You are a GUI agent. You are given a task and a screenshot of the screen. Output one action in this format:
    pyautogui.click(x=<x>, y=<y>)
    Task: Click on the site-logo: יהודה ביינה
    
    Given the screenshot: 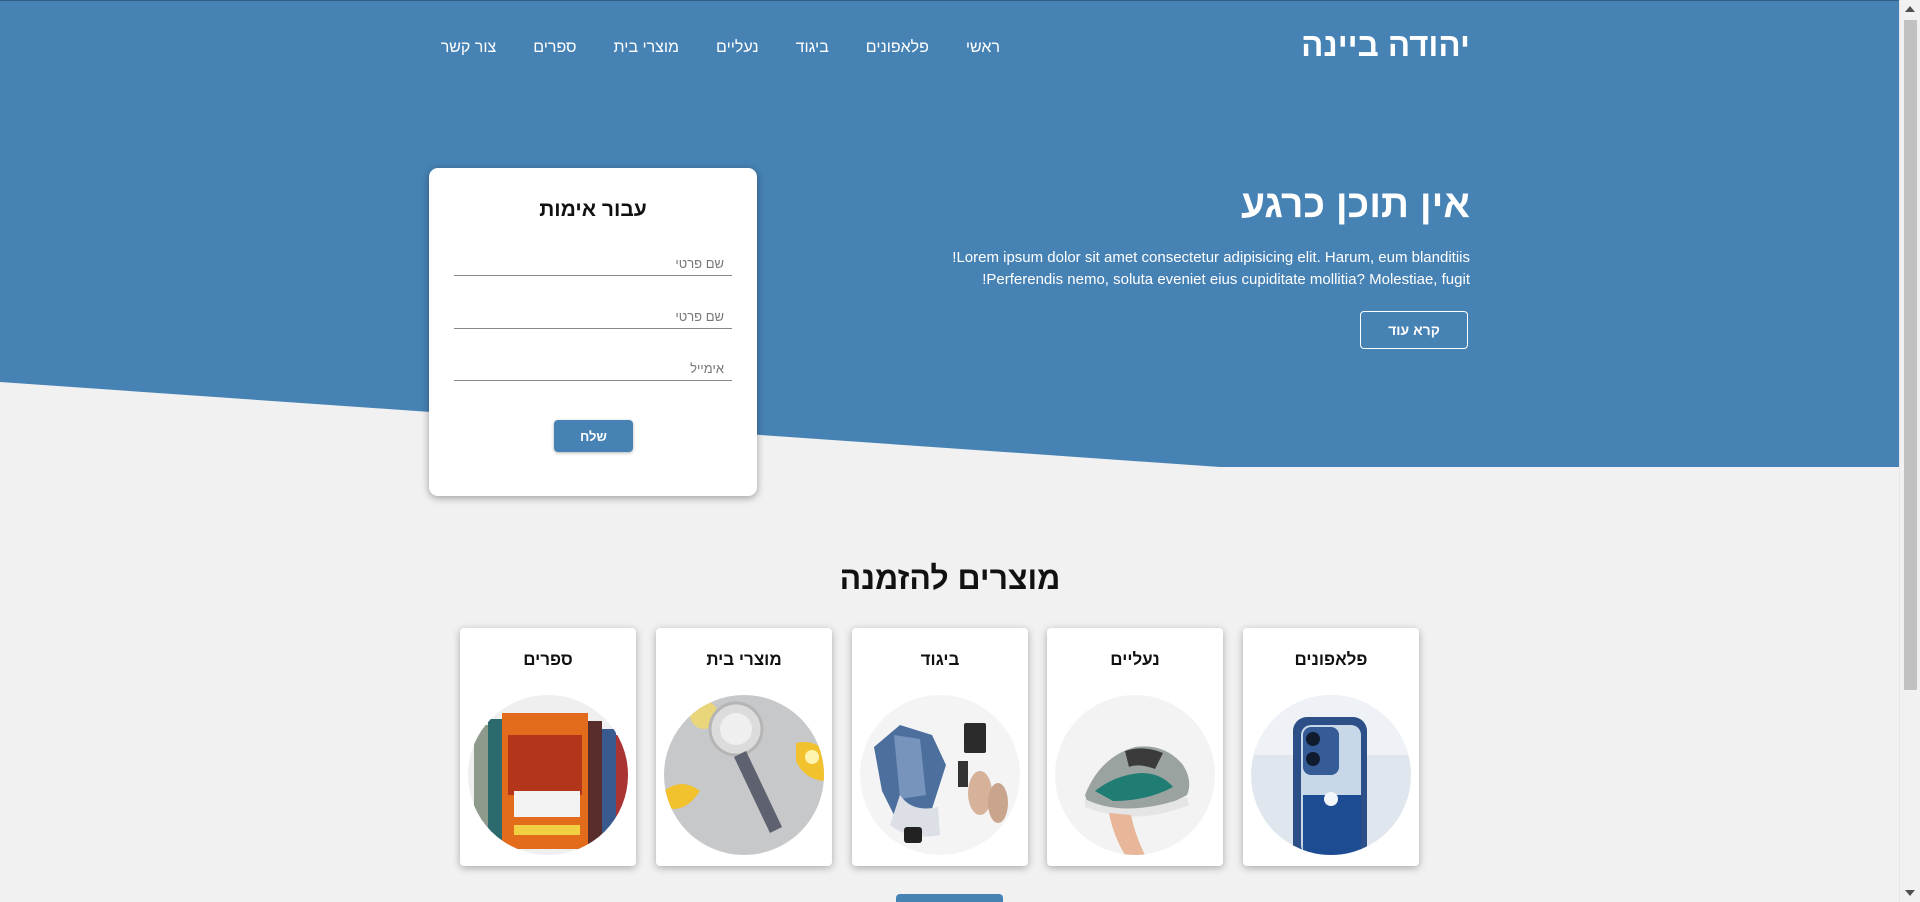 What is the action you would take?
    pyautogui.click(x=1365, y=45)
    